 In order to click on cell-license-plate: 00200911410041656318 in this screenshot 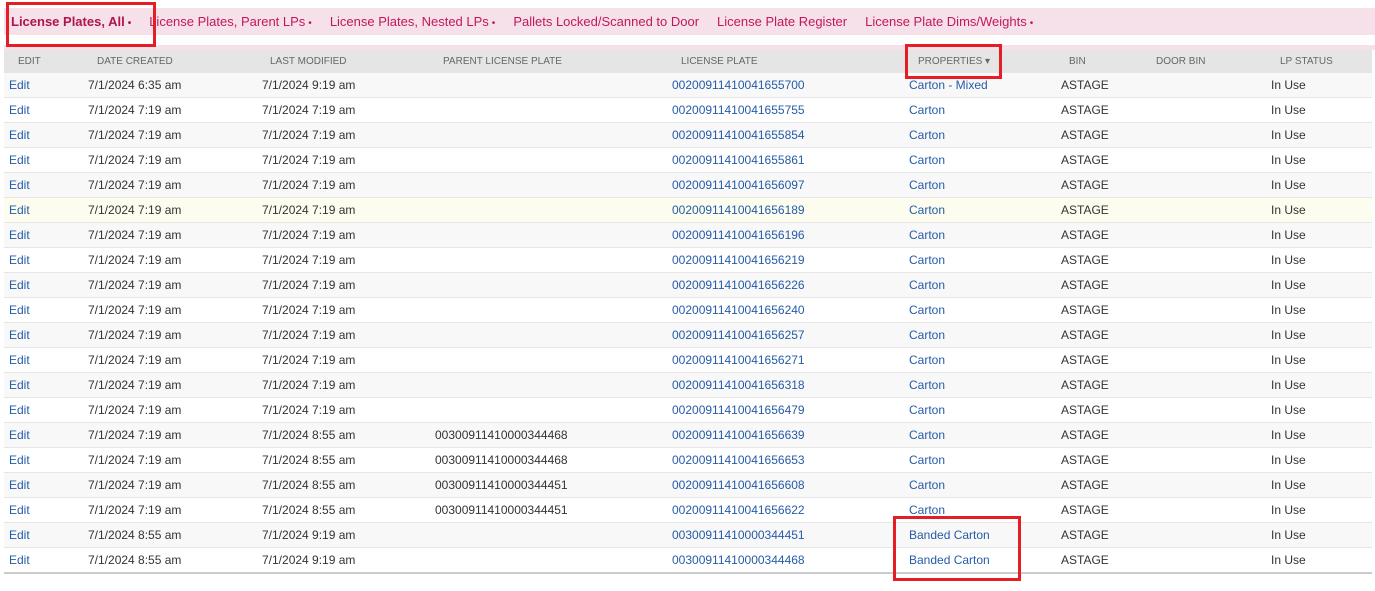, I will do `click(785, 385)`.